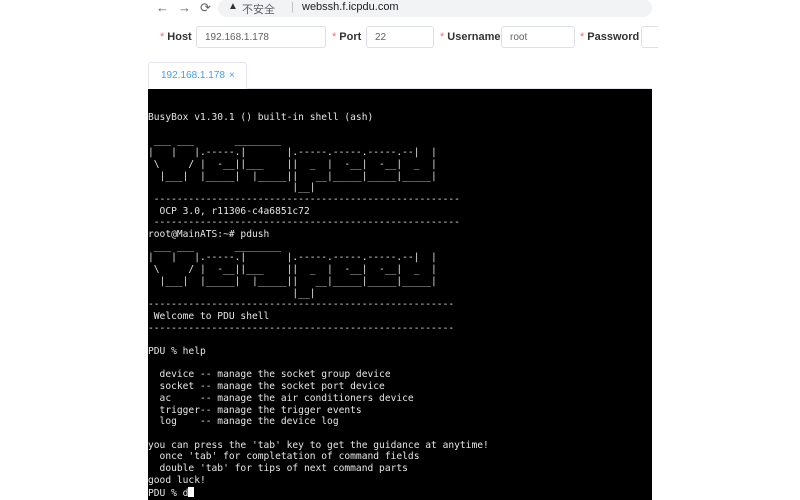  I want to click on tab-session: 192.168.1.178 ×, so click(197, 75).